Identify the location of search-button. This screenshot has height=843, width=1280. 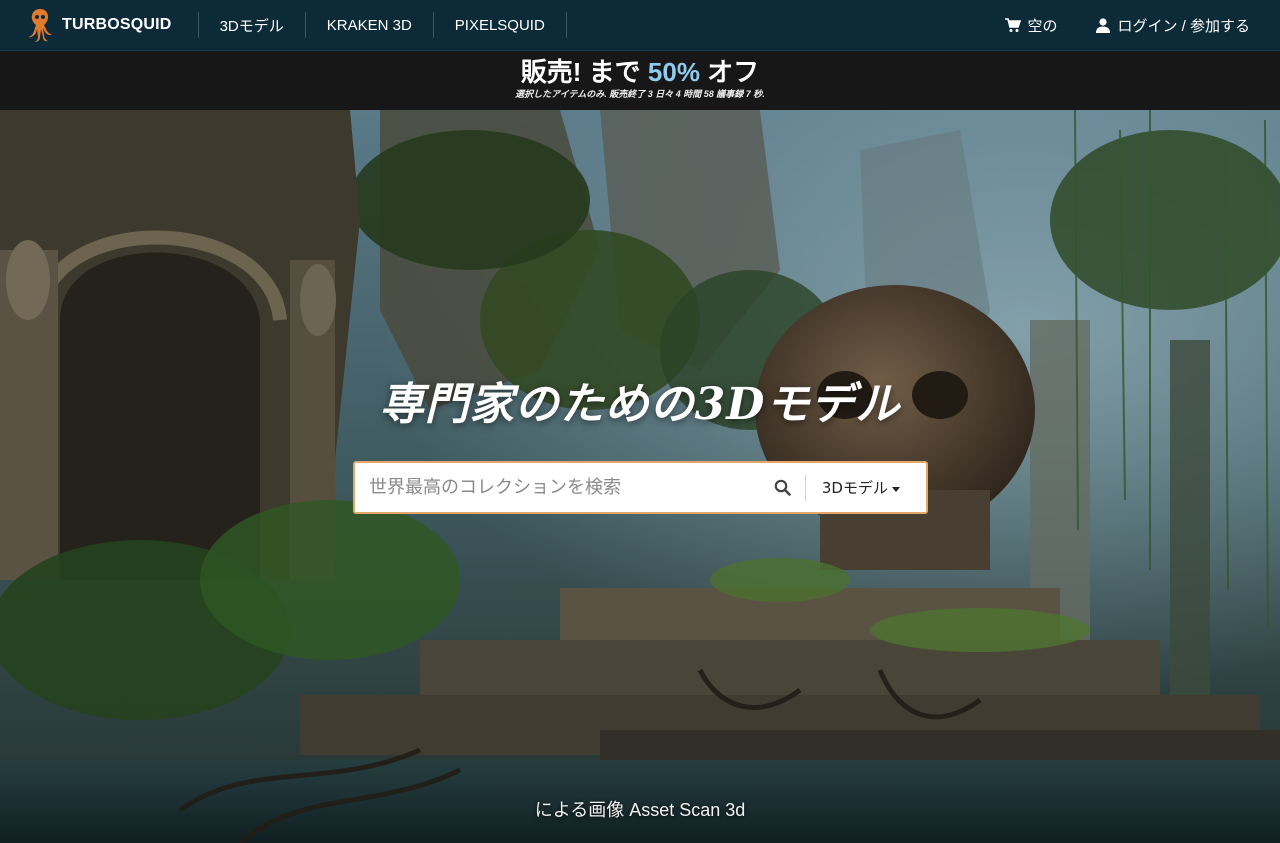
(783, 487).